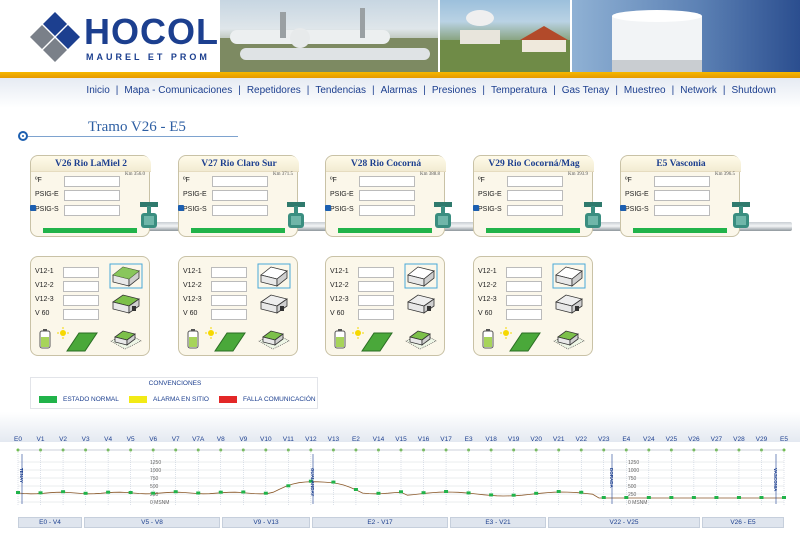 The image size is (800, 533). Describe the element at coordinates (717, 439) in the screenshot. I see `profile-station-label: V27` at that location.